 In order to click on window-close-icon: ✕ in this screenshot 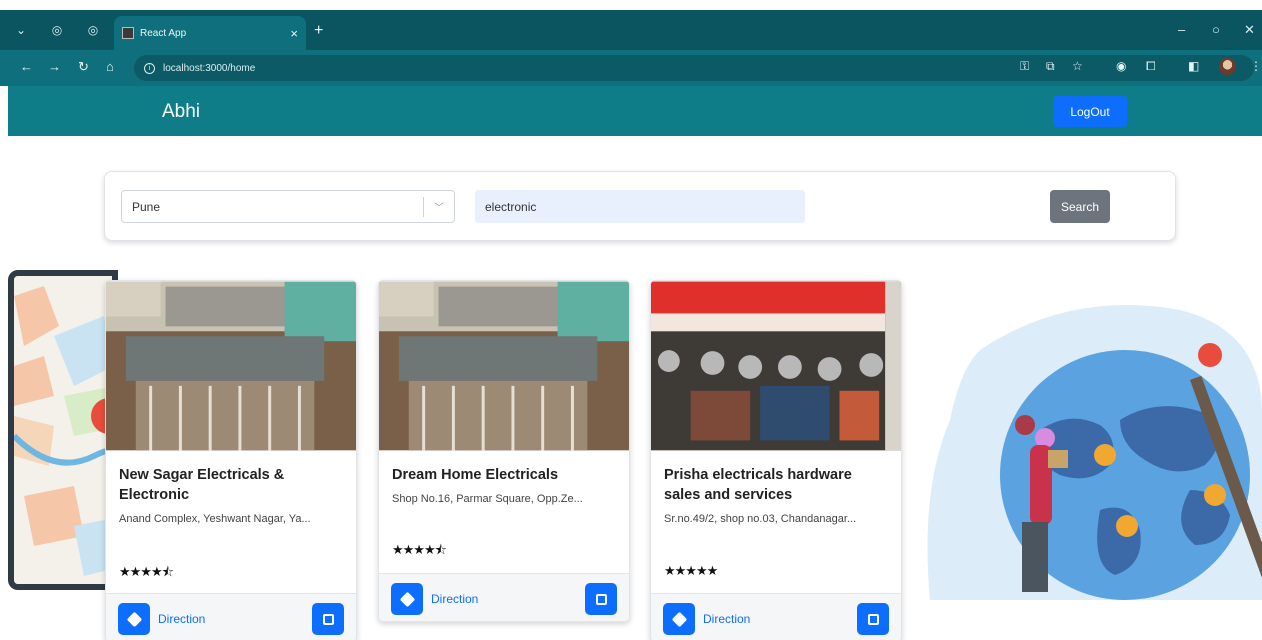, I will do `click(1249, 30)`.